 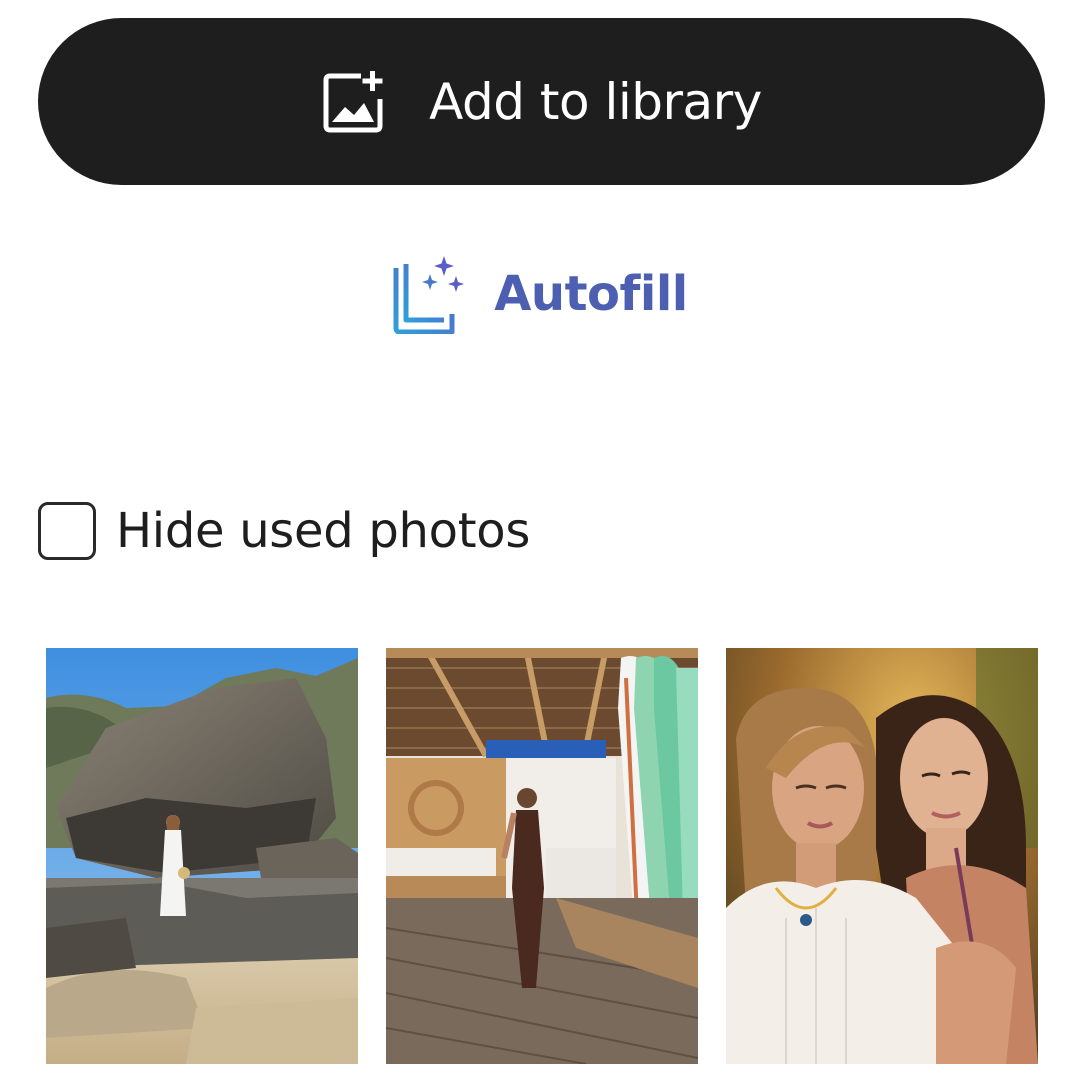 I want to click on autofill-button: Autofill, so click(x=540, y=294).